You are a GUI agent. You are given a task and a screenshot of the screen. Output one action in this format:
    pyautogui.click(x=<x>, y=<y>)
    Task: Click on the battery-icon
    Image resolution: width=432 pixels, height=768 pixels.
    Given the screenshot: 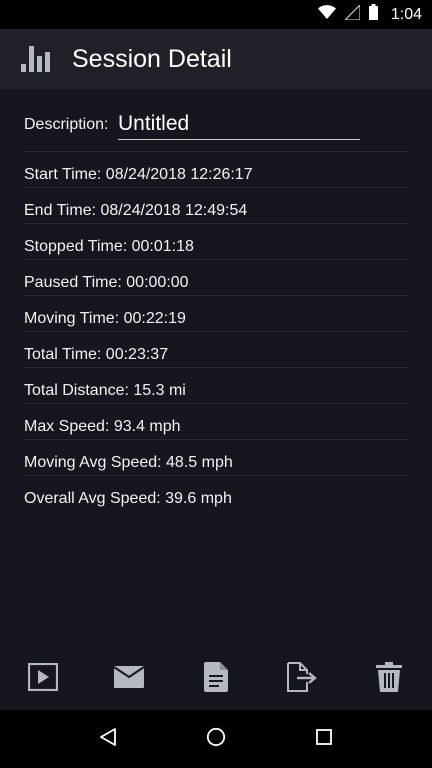 What is the action you would take?
    pyautogui.click(x=373, y=14)
    